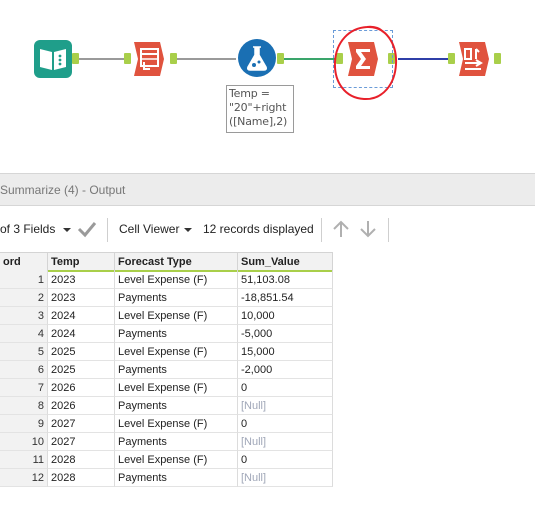 The width and height of the screenshot is (535, 505). Describe the element at coordinates (260, 109) in the screenshot. I see `formula-annotation: Temp = "20"+right ([Name],2)` at that location.